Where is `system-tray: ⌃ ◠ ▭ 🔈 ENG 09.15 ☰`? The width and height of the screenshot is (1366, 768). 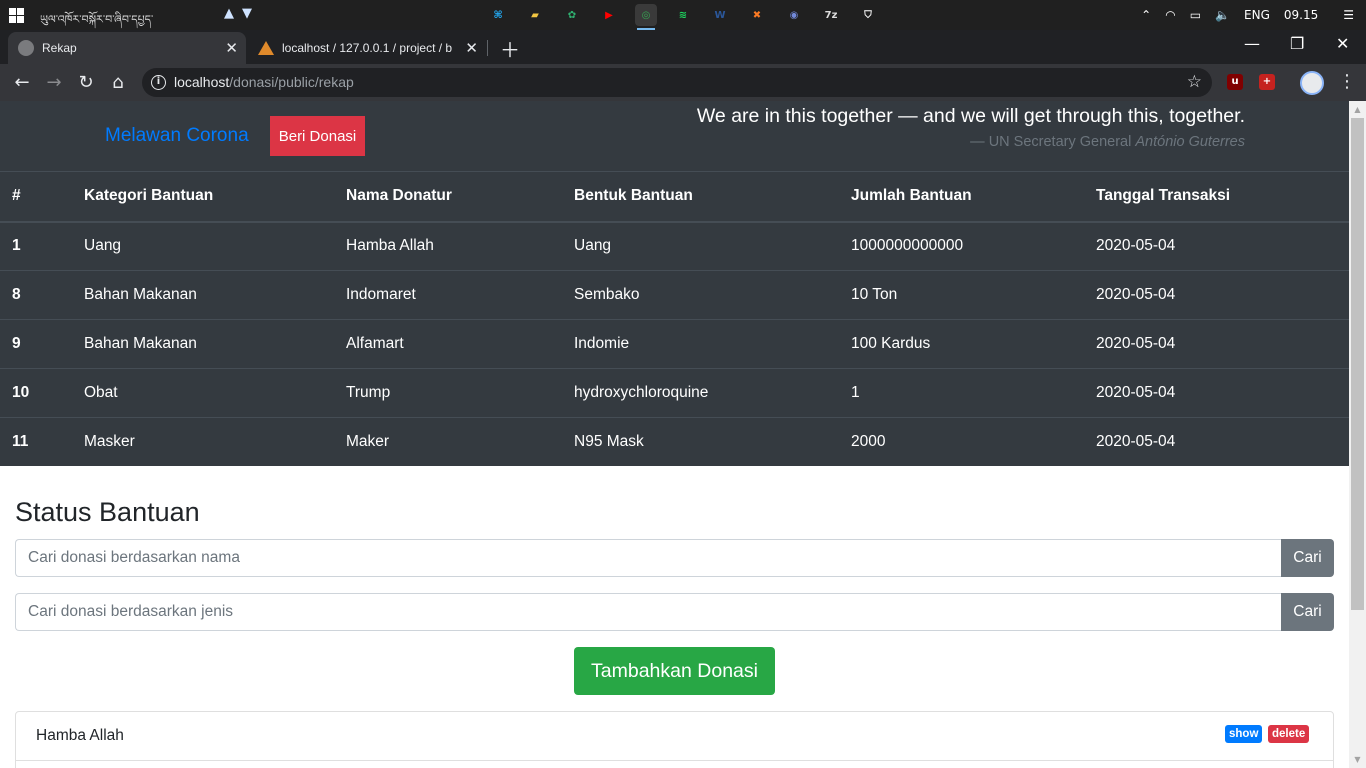 system-tray: ⌃ ◠ ▭ 🔈 ENG 09.15 ☰ is located at coordinates (1250, 15).